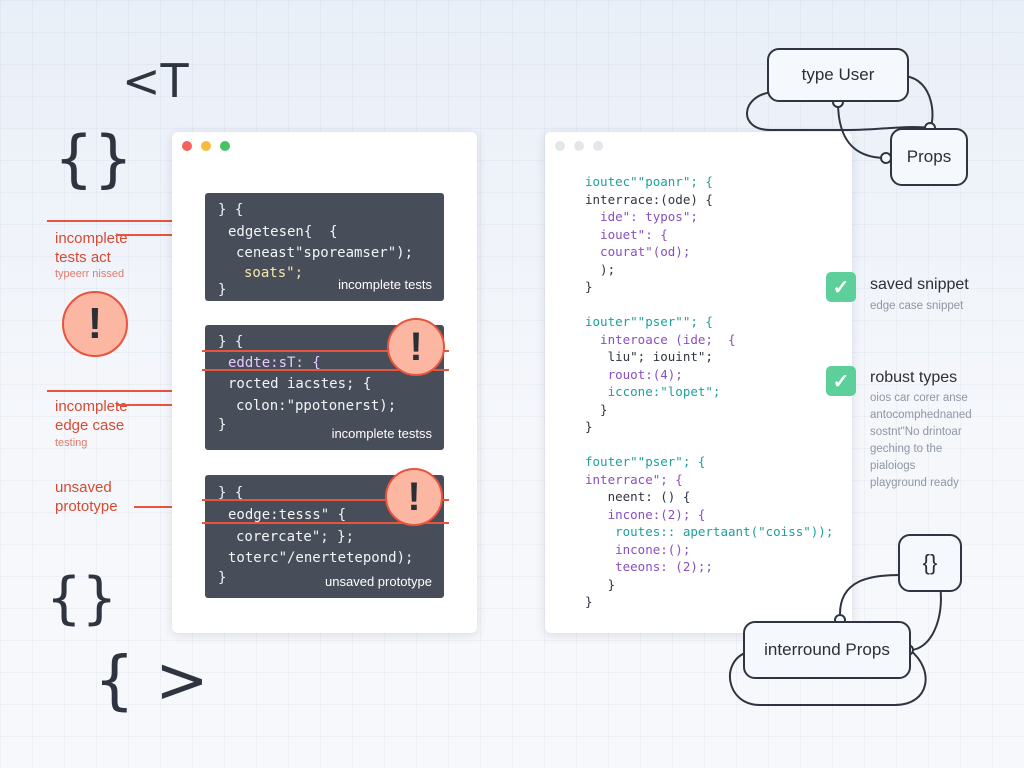 This screenshot has width=1024, height=768. I want to click on braces-node: {}, so click(930, 563).